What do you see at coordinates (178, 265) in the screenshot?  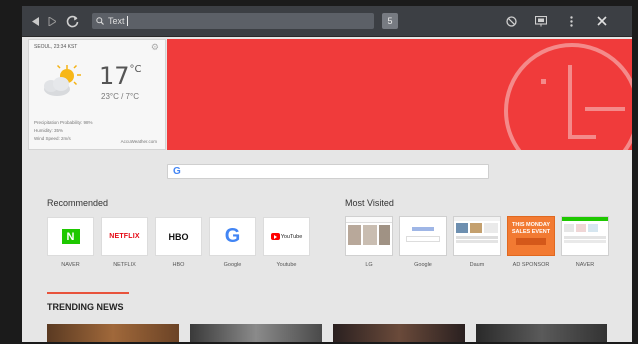 I see `recommended-label-hbo: HBO` at bounding box center [178, 265].